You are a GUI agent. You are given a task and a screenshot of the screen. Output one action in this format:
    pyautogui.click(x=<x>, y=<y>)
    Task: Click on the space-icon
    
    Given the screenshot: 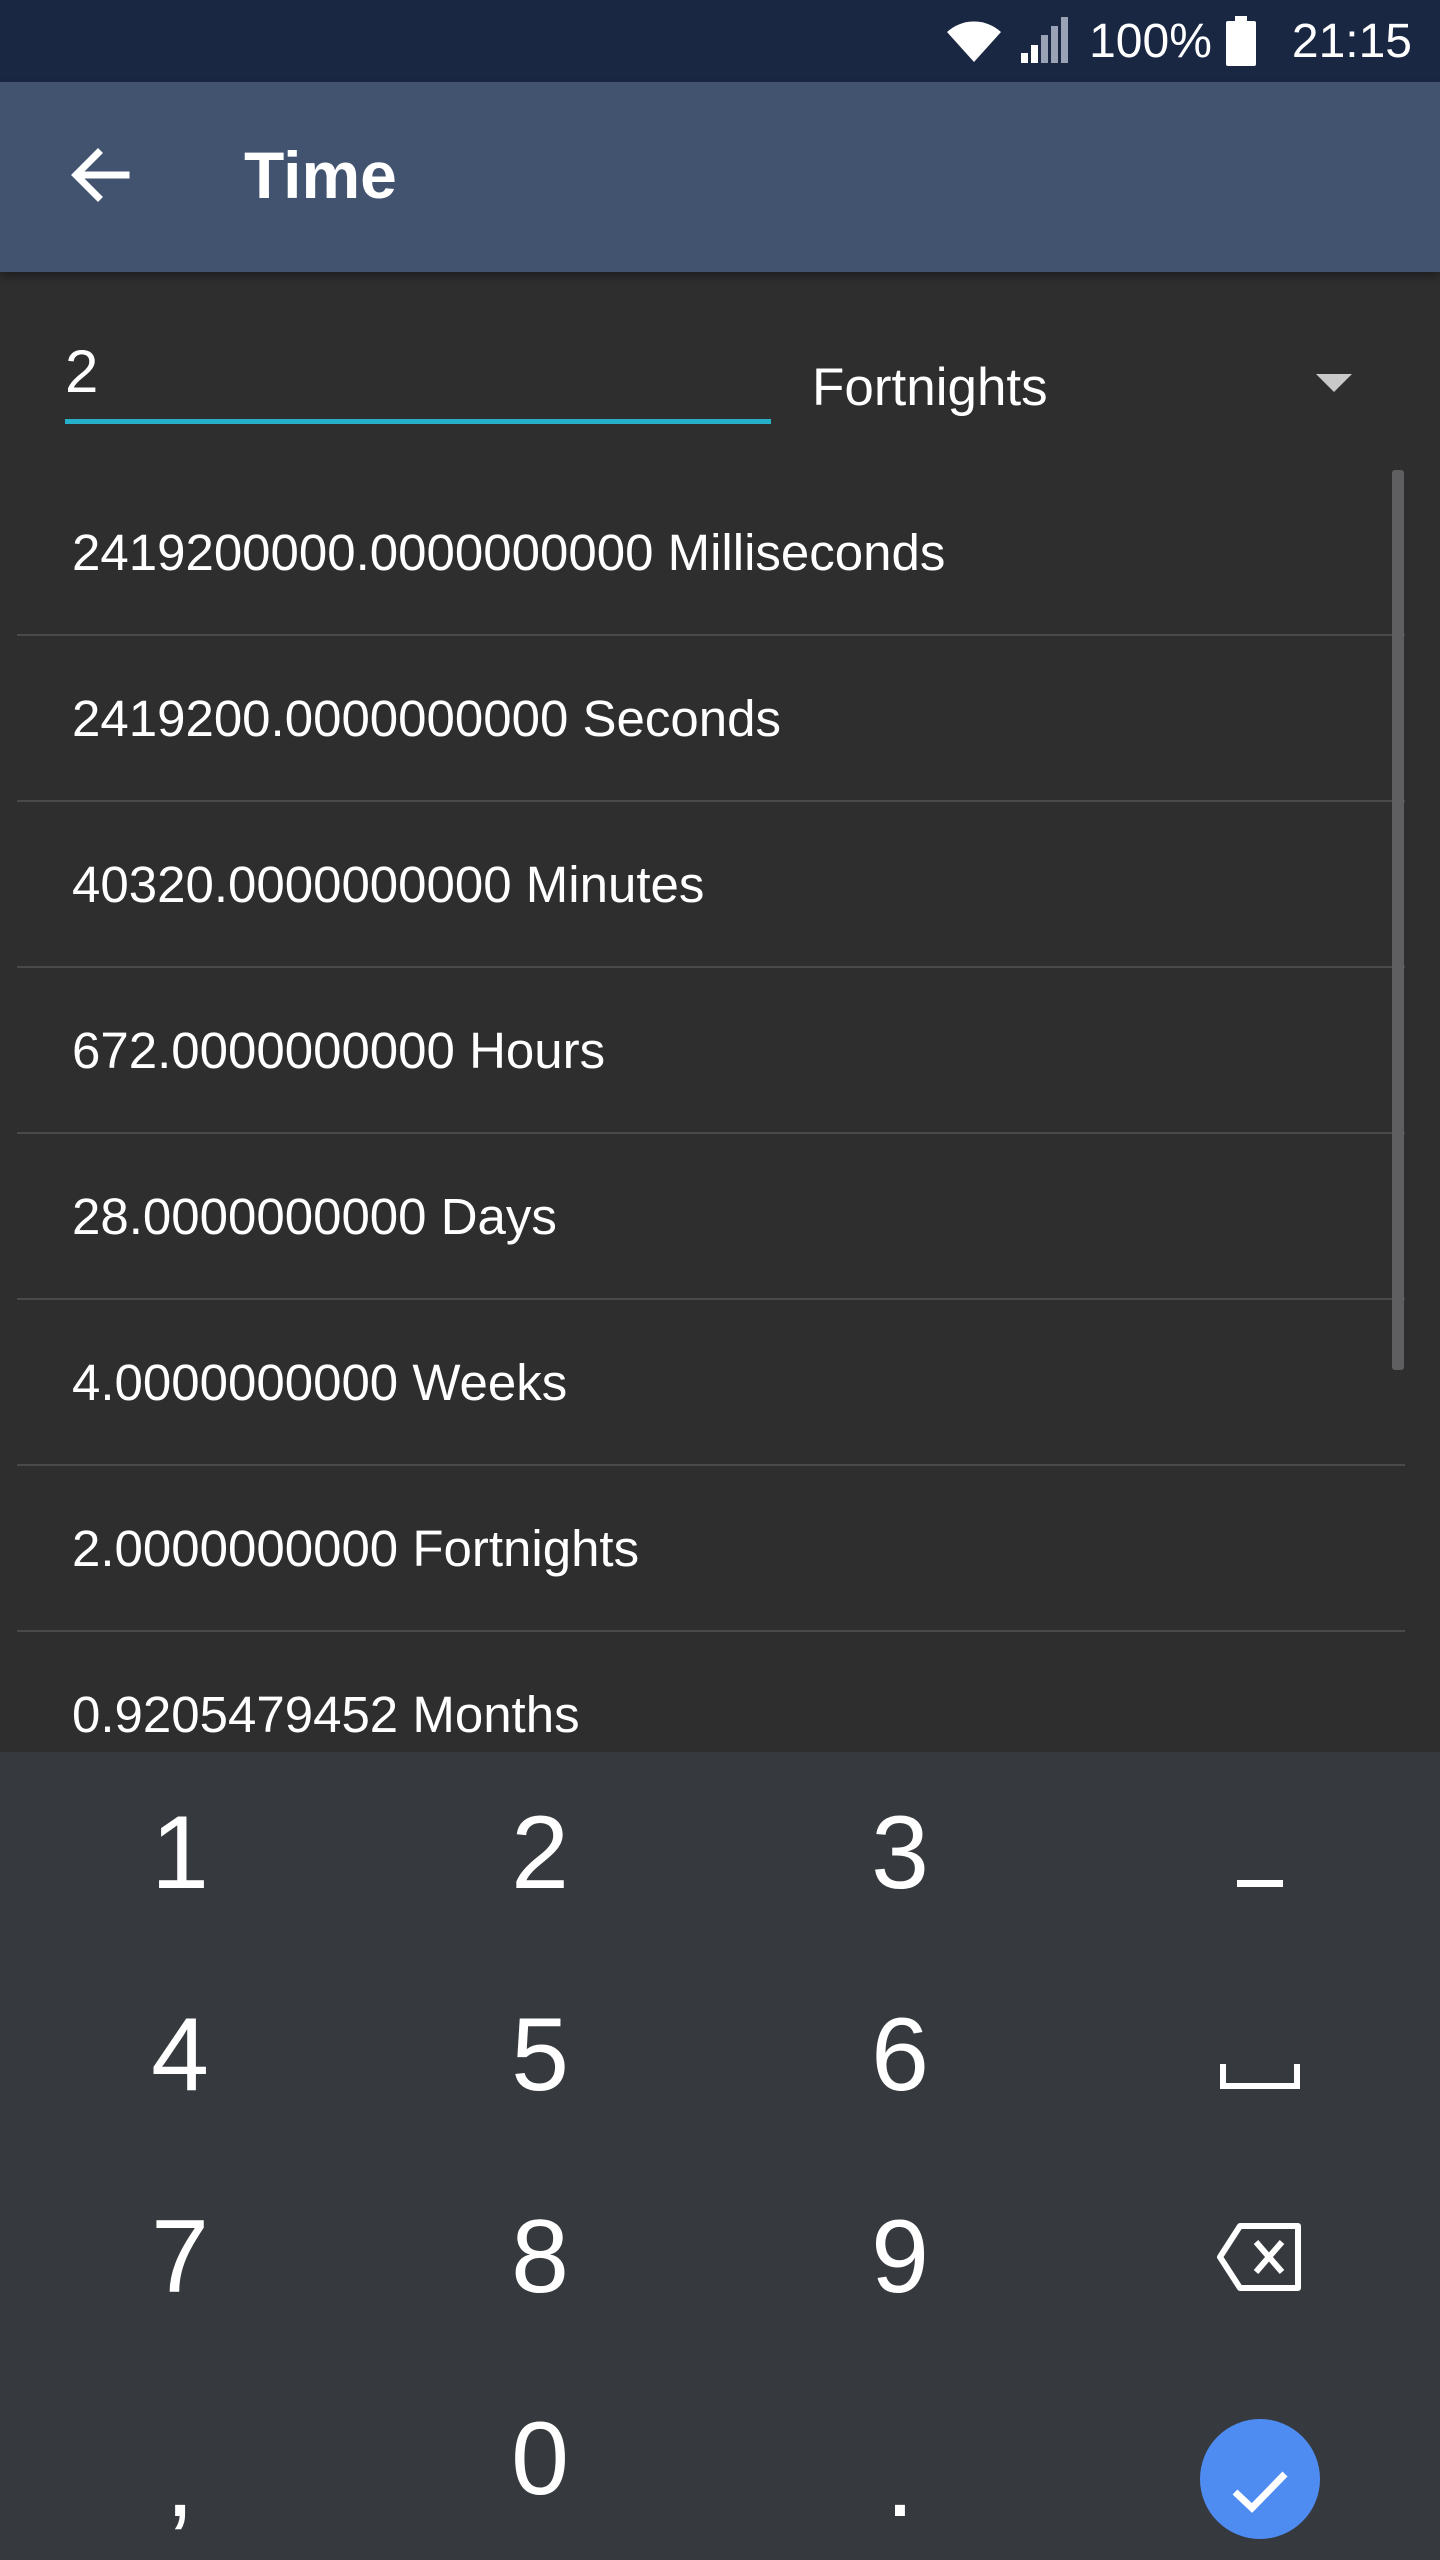 What is the action you would take?
    pyautogui.click(x=1260, y=2055)
    